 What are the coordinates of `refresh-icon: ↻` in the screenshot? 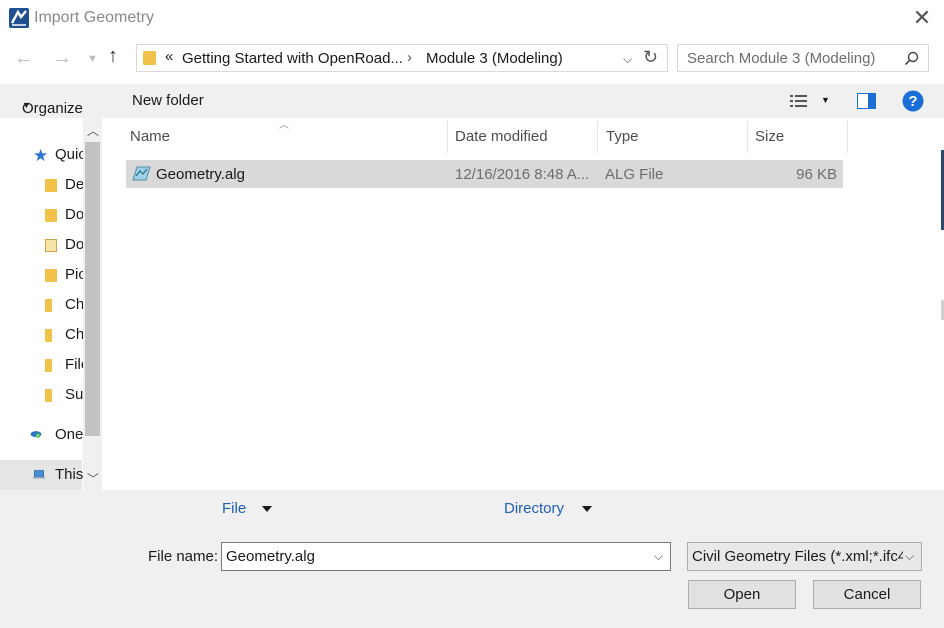 It's located at (651, 57).